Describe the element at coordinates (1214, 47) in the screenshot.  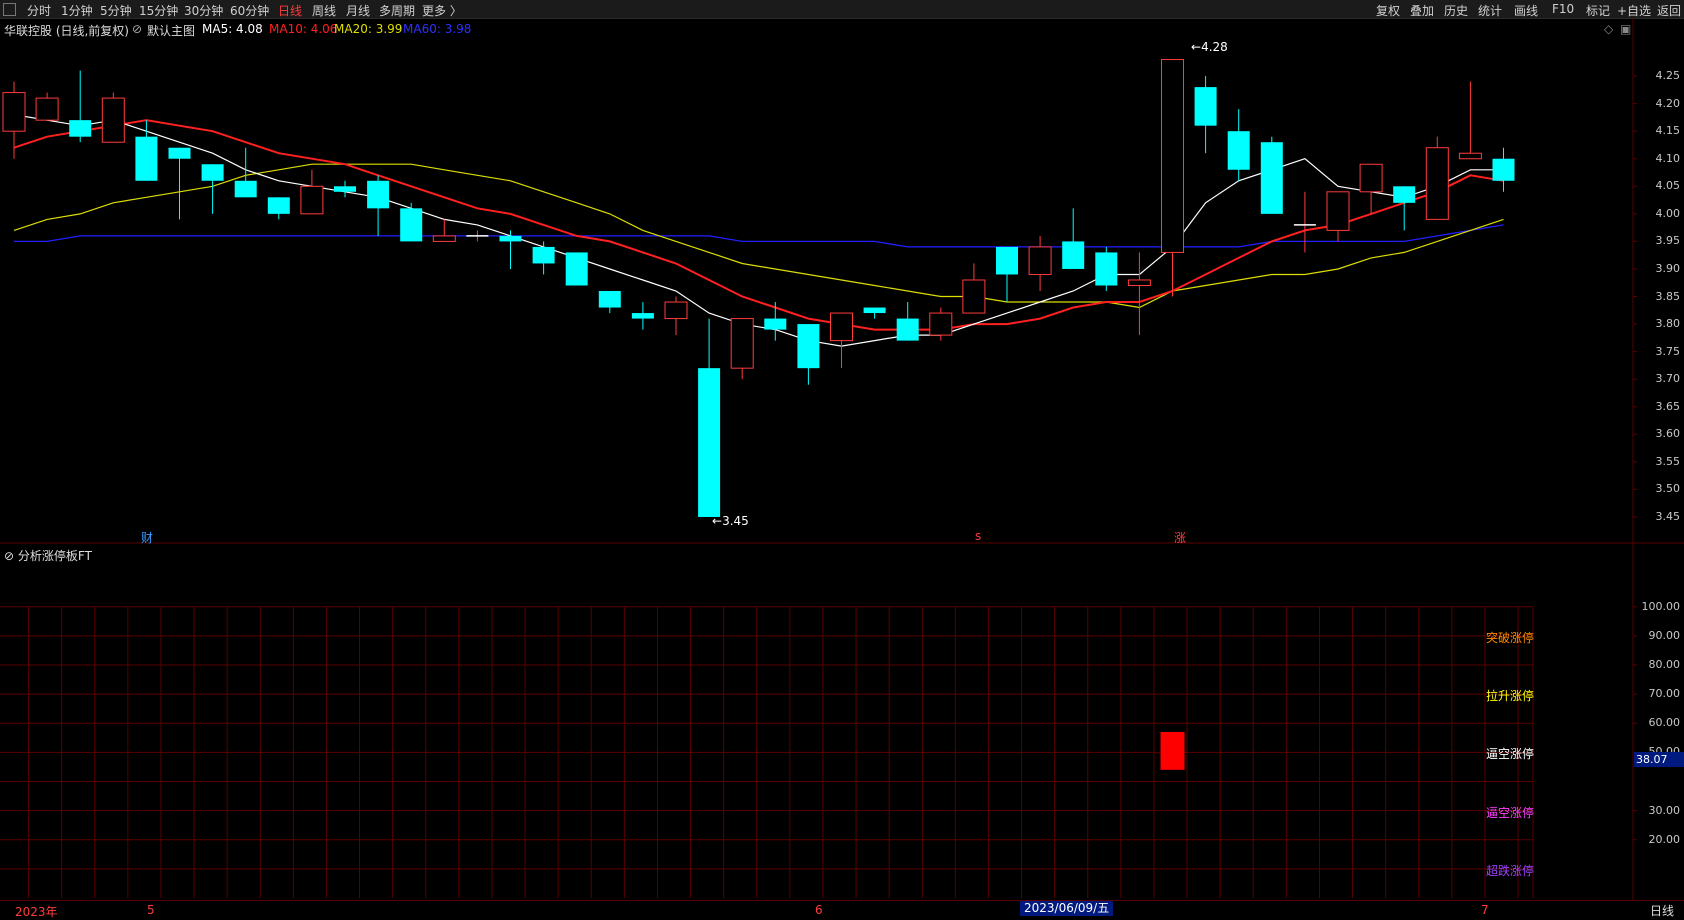
I see `high-price-value: 4.28` at that location.